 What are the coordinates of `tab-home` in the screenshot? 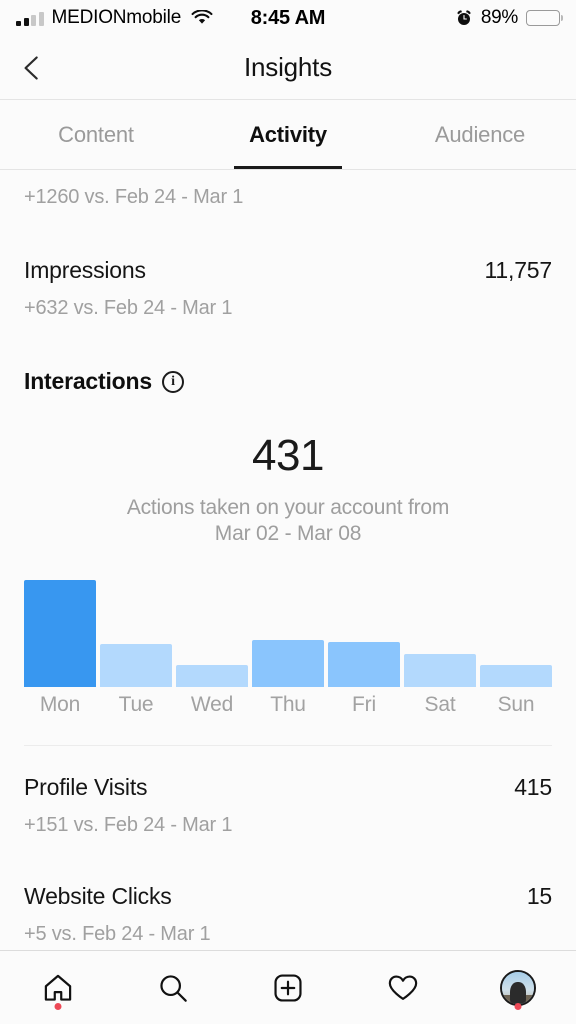 It's located at (57, 987).